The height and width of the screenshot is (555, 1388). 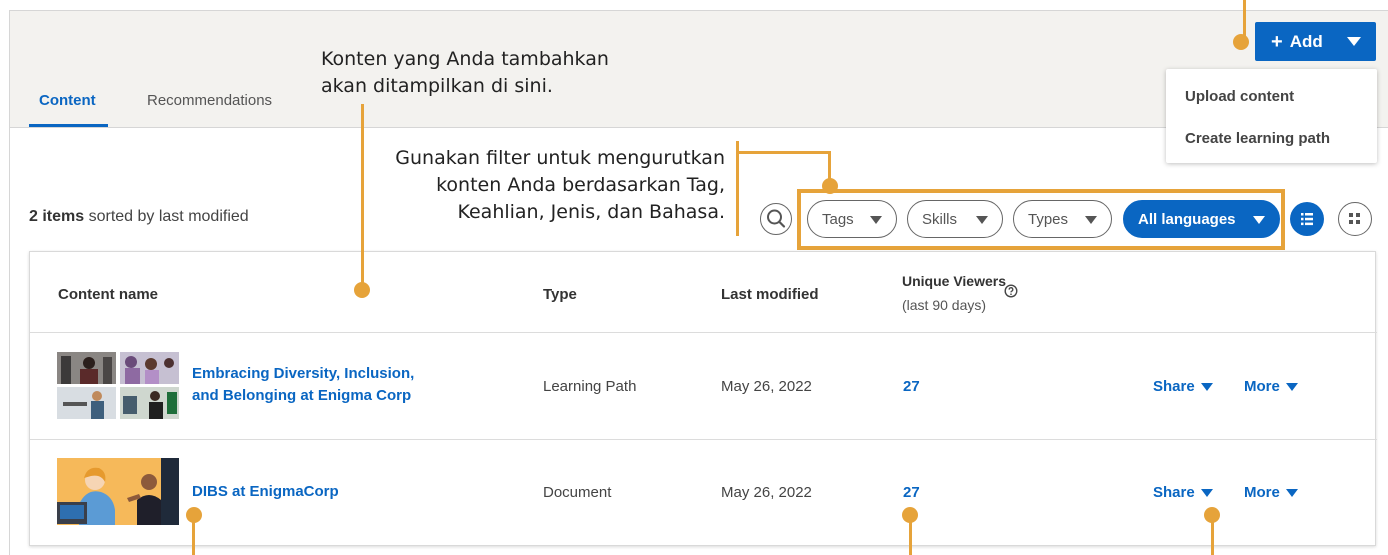 What do you see at coordinates (1277, 41) in the screenshot?
I see `plus-icon: +` at bounding box center [1277, 41].